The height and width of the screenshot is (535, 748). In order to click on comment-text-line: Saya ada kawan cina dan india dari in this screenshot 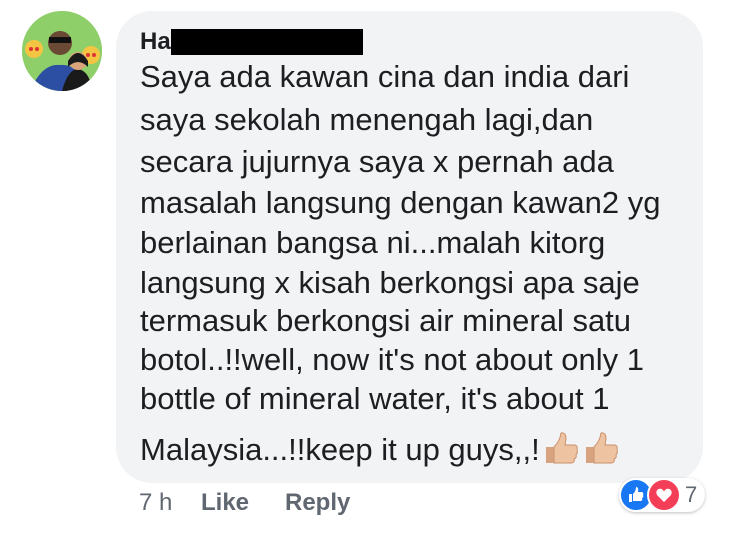, I will do `click(385, 76)`.